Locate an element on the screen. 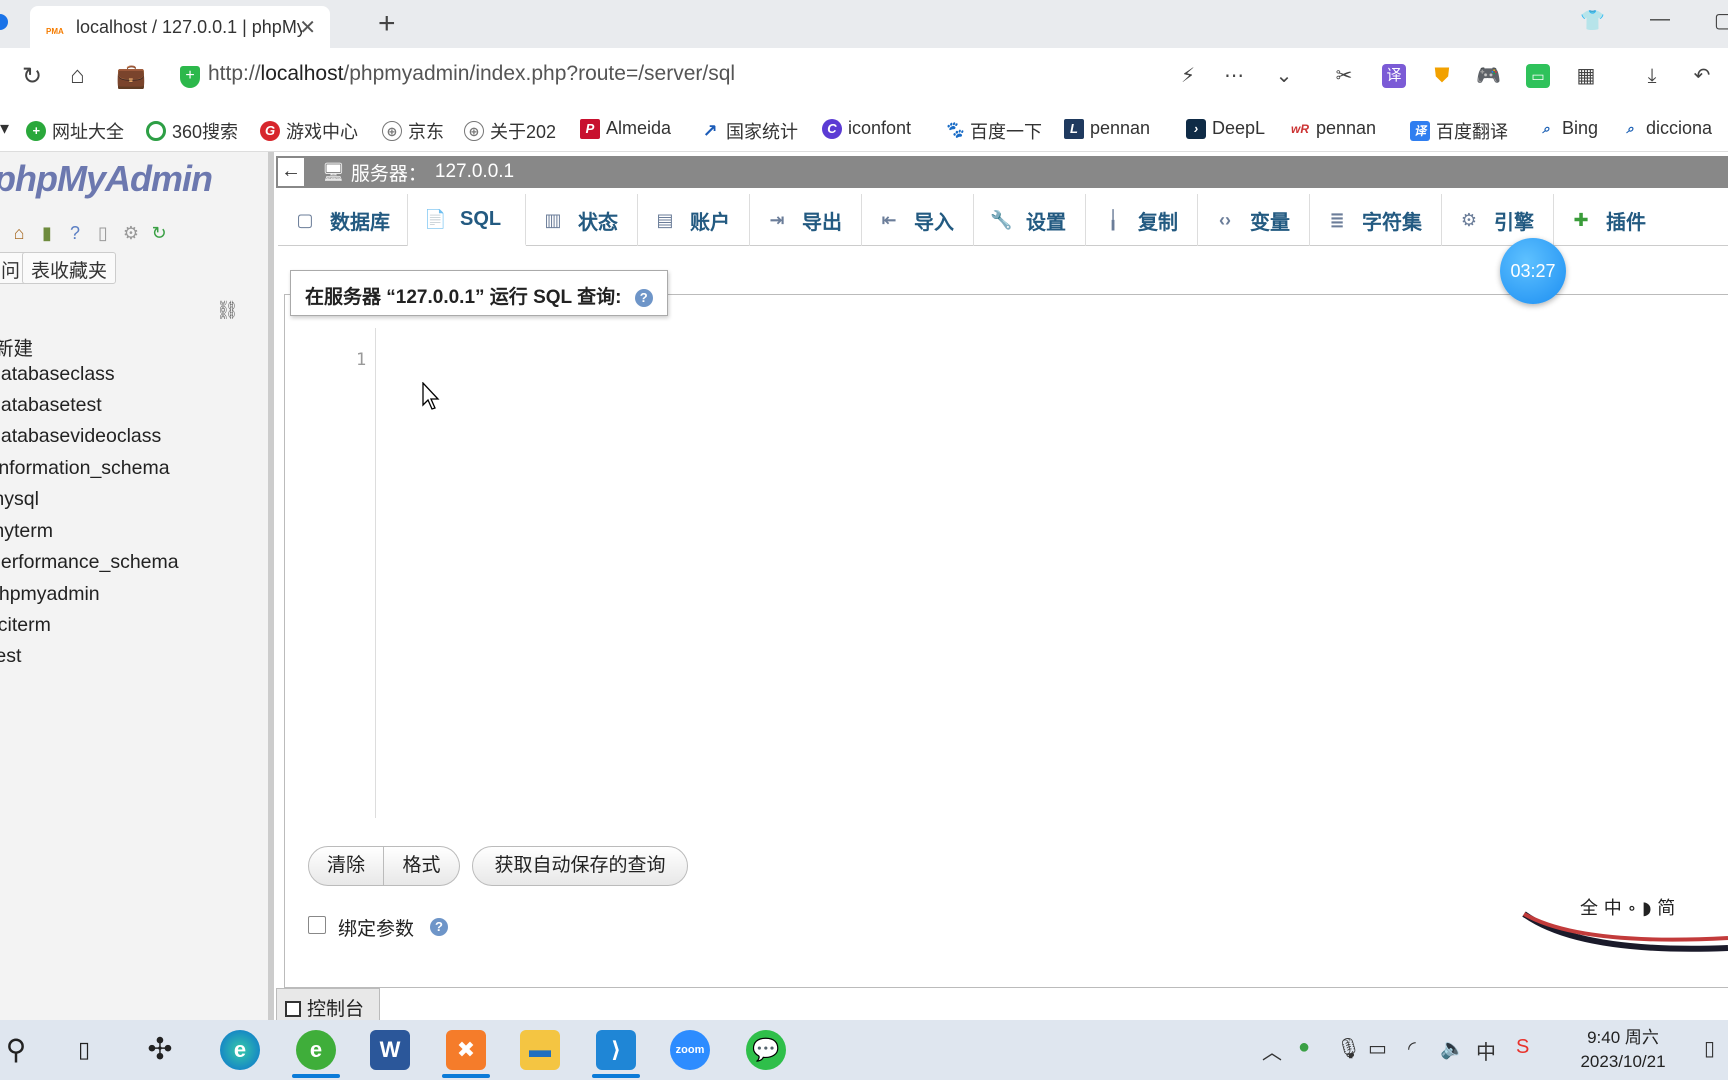 The height and width of the screenshot is (1080, 1728). wifi-icon: ◜ is located at coordinates (1412, 1048).